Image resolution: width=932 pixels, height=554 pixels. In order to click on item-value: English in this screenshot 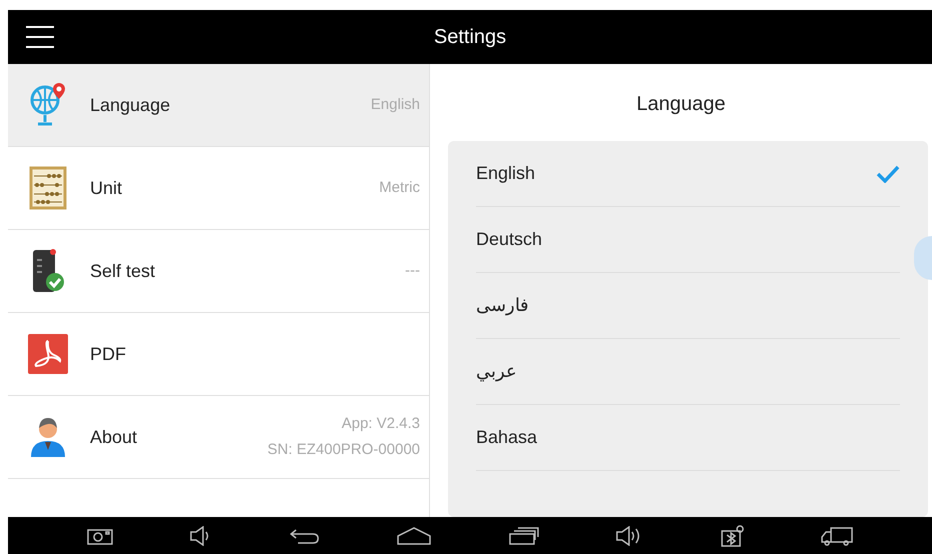, I will do `click(395, 104)`.